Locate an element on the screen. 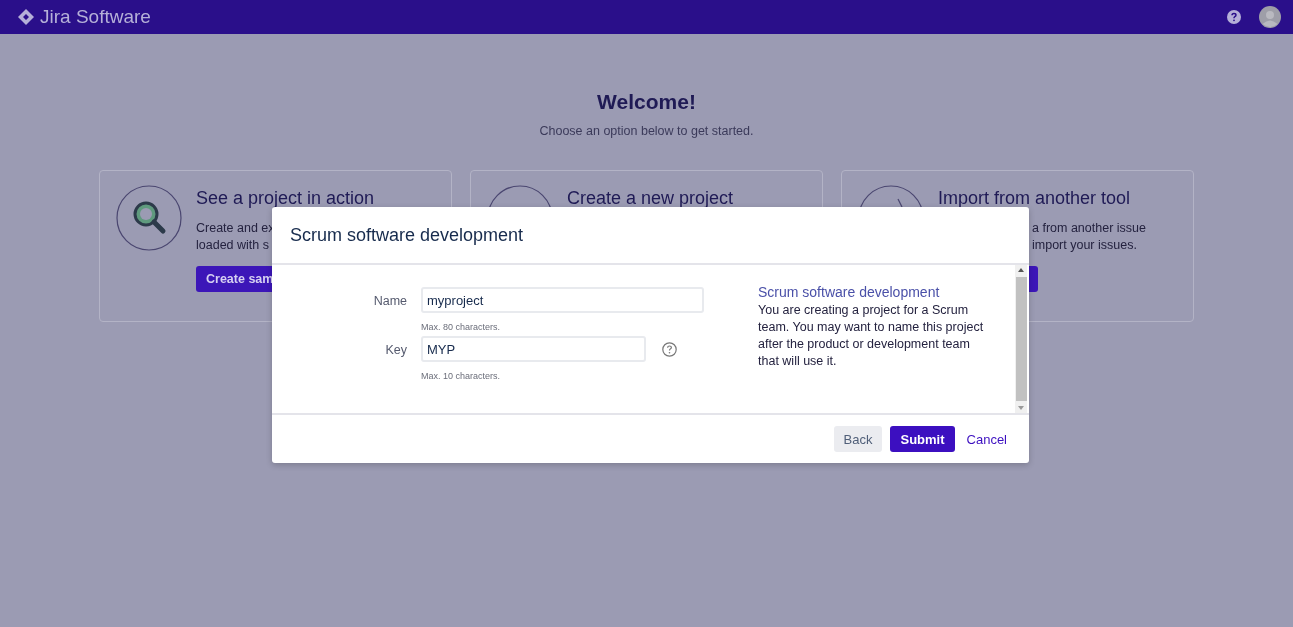 The width and height of the screenshot is (1293, 627). field-hint: Max. 10 characters. is located at coordinates (461, 376).